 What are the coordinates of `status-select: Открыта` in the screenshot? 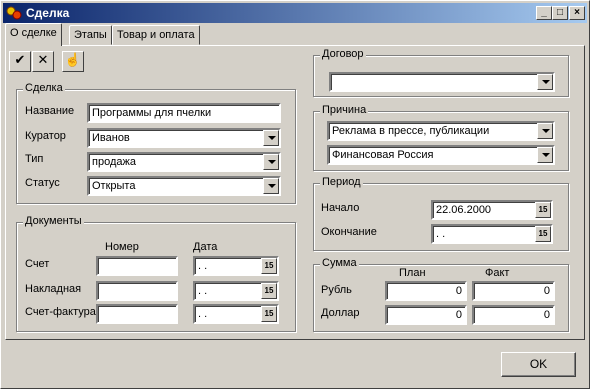 It's located at (184, 186).